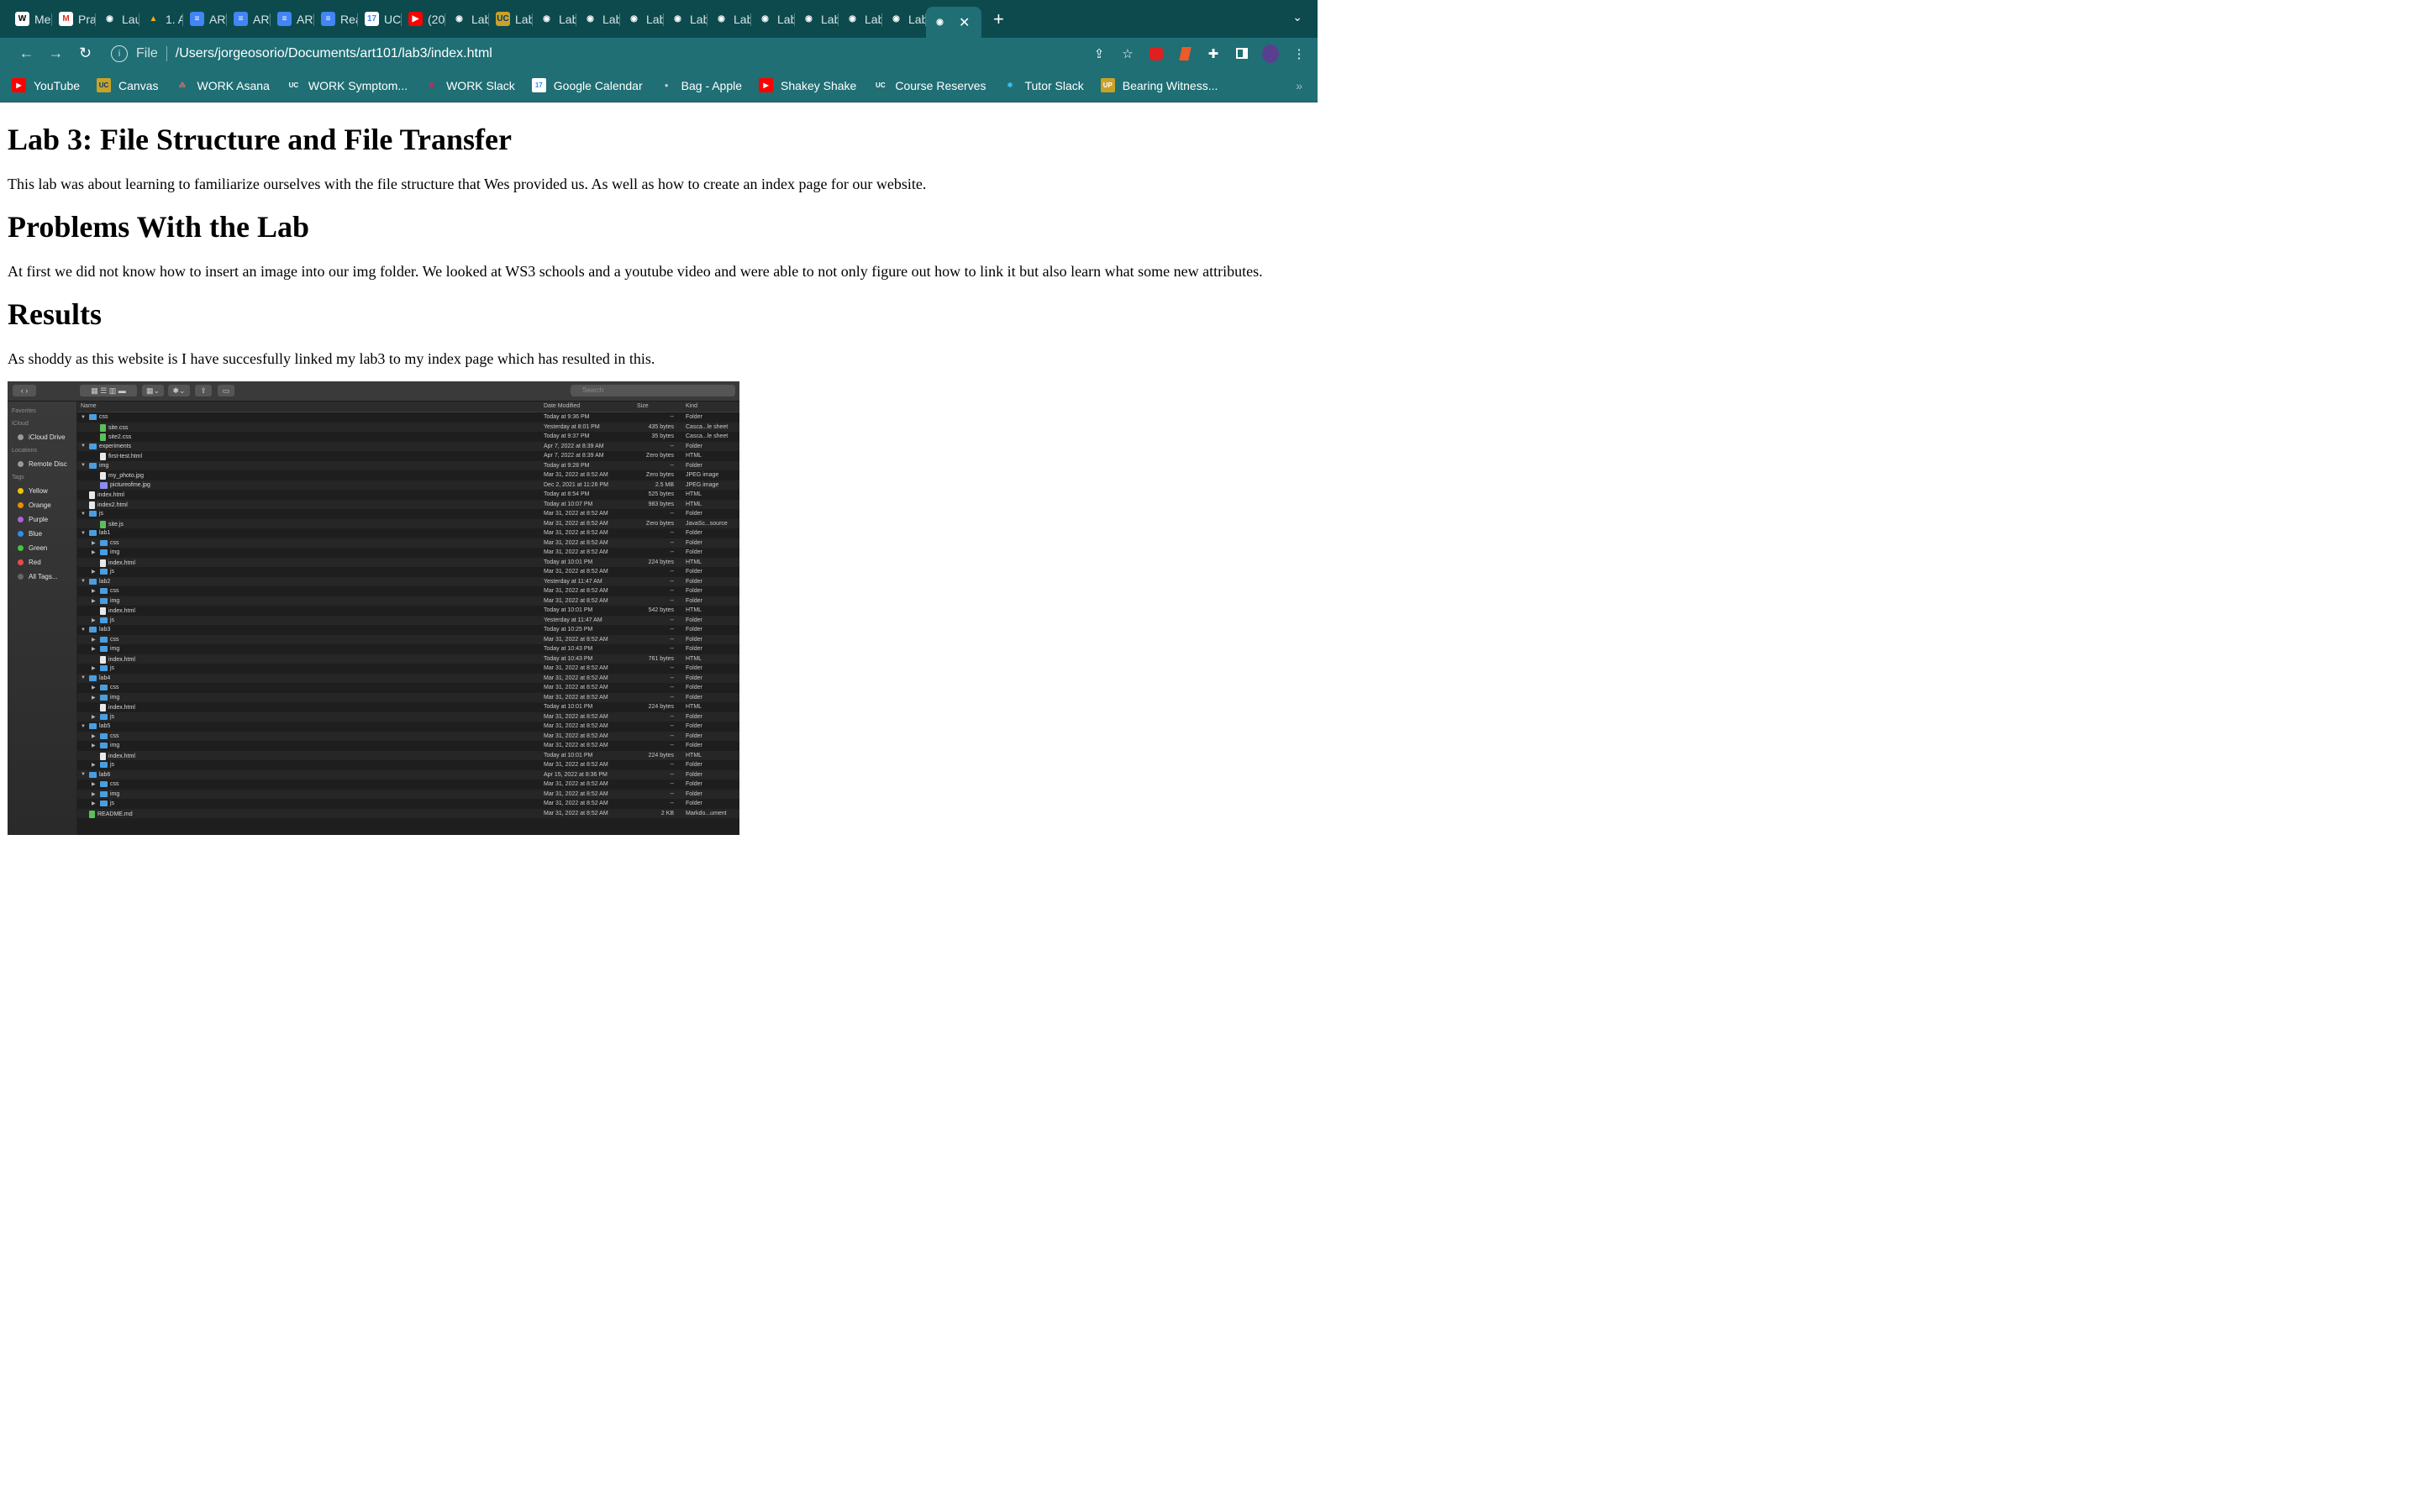 The image size is (2420, 1512). Describe the element at coordinates (38, 548) in the screenshot. I see `finder-sidebar-label: Green` at that location.